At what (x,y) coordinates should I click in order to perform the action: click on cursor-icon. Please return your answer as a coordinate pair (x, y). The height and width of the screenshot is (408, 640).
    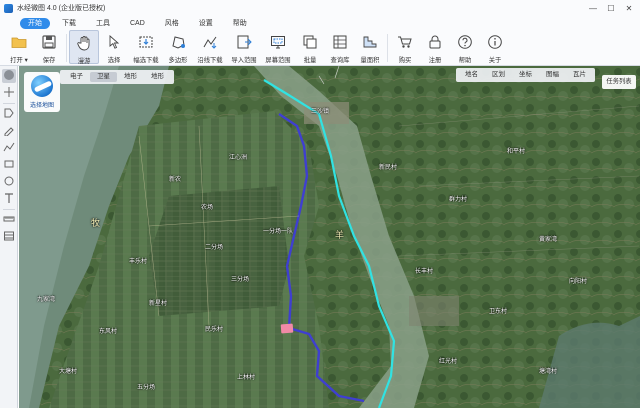
    Looking at the image, I should click on (114, 43).